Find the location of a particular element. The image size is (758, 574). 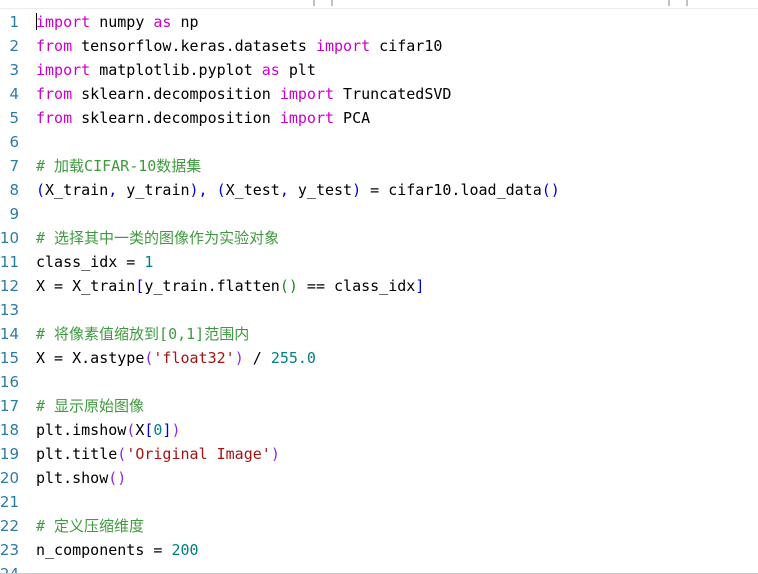

code-line-content: # 显示原始图像 is located at coordinates (90, 406).